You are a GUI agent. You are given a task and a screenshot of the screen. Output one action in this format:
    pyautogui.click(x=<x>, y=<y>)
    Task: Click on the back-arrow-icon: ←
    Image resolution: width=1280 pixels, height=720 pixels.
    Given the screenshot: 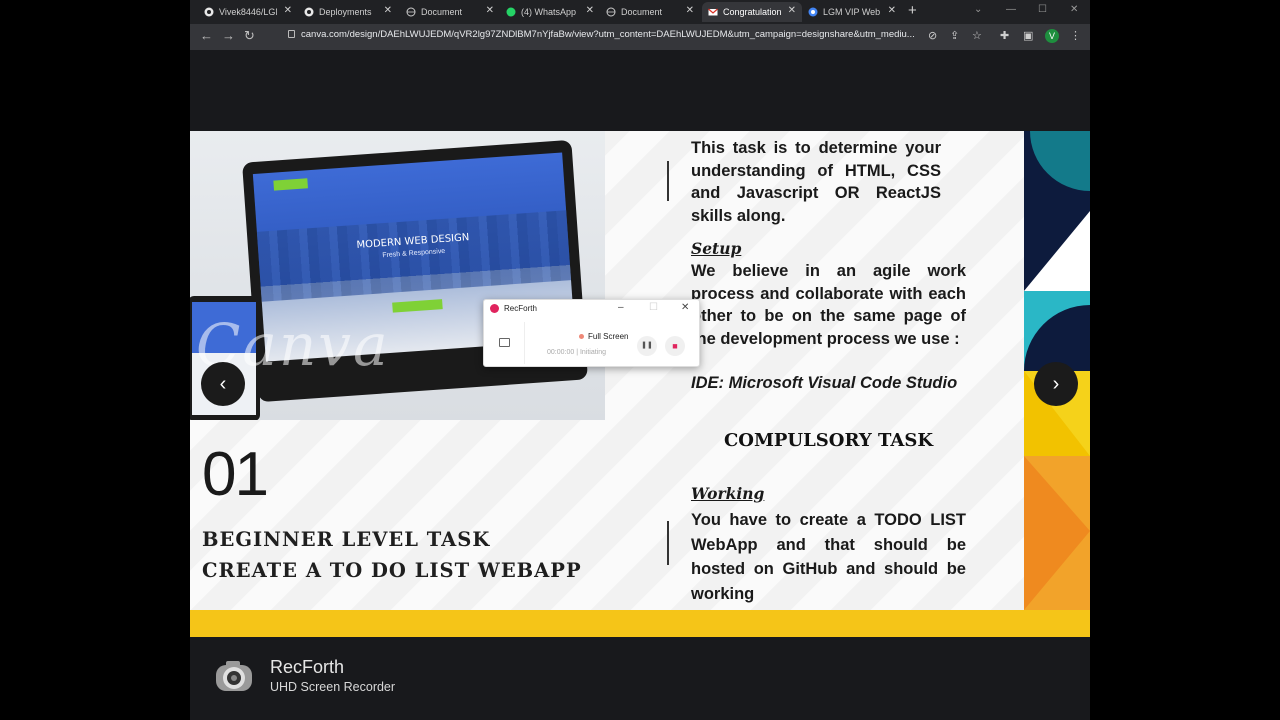 What is the action you would take?
    pyautogui.click(x=206, y=36)
    